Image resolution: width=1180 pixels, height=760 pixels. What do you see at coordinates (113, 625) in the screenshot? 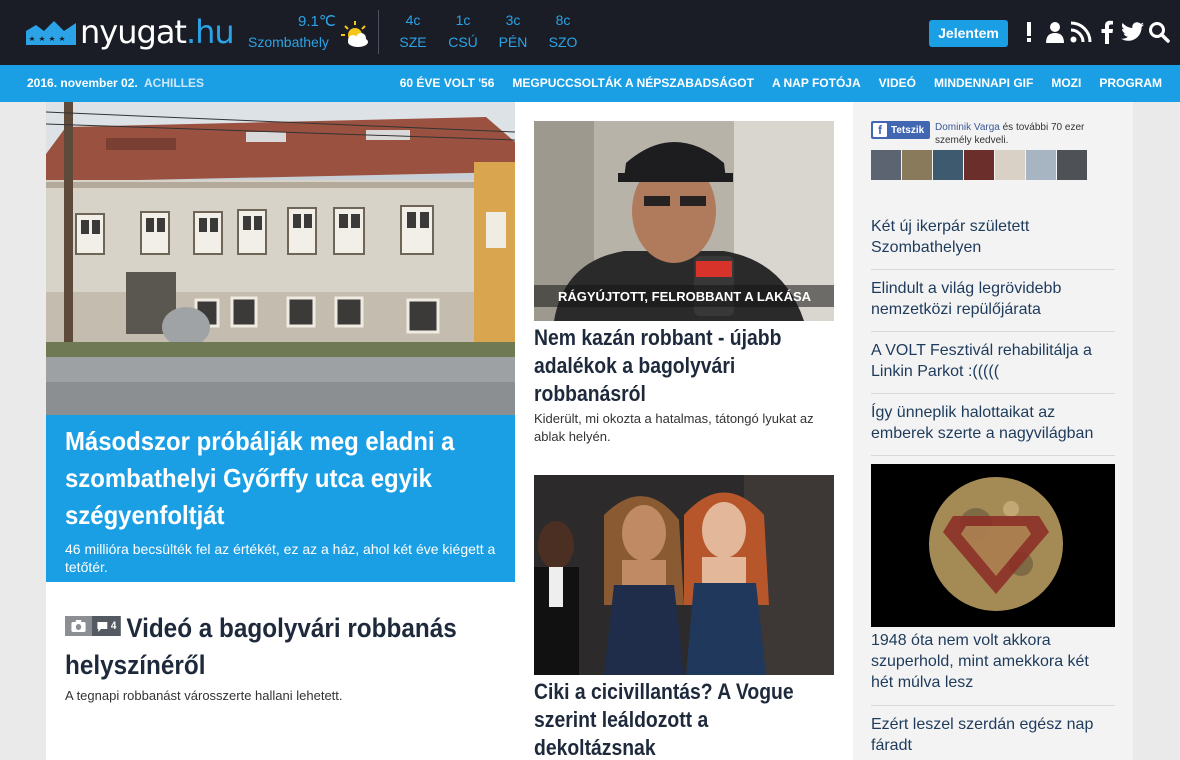
I see `comment-count: 4` at bounding box center [113, 625].